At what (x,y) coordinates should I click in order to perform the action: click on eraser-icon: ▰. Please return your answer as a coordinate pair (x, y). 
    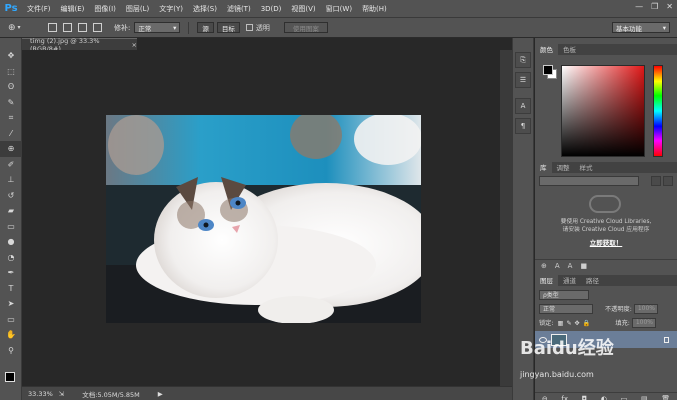
    Looking at the image, I should click on (11, 211).